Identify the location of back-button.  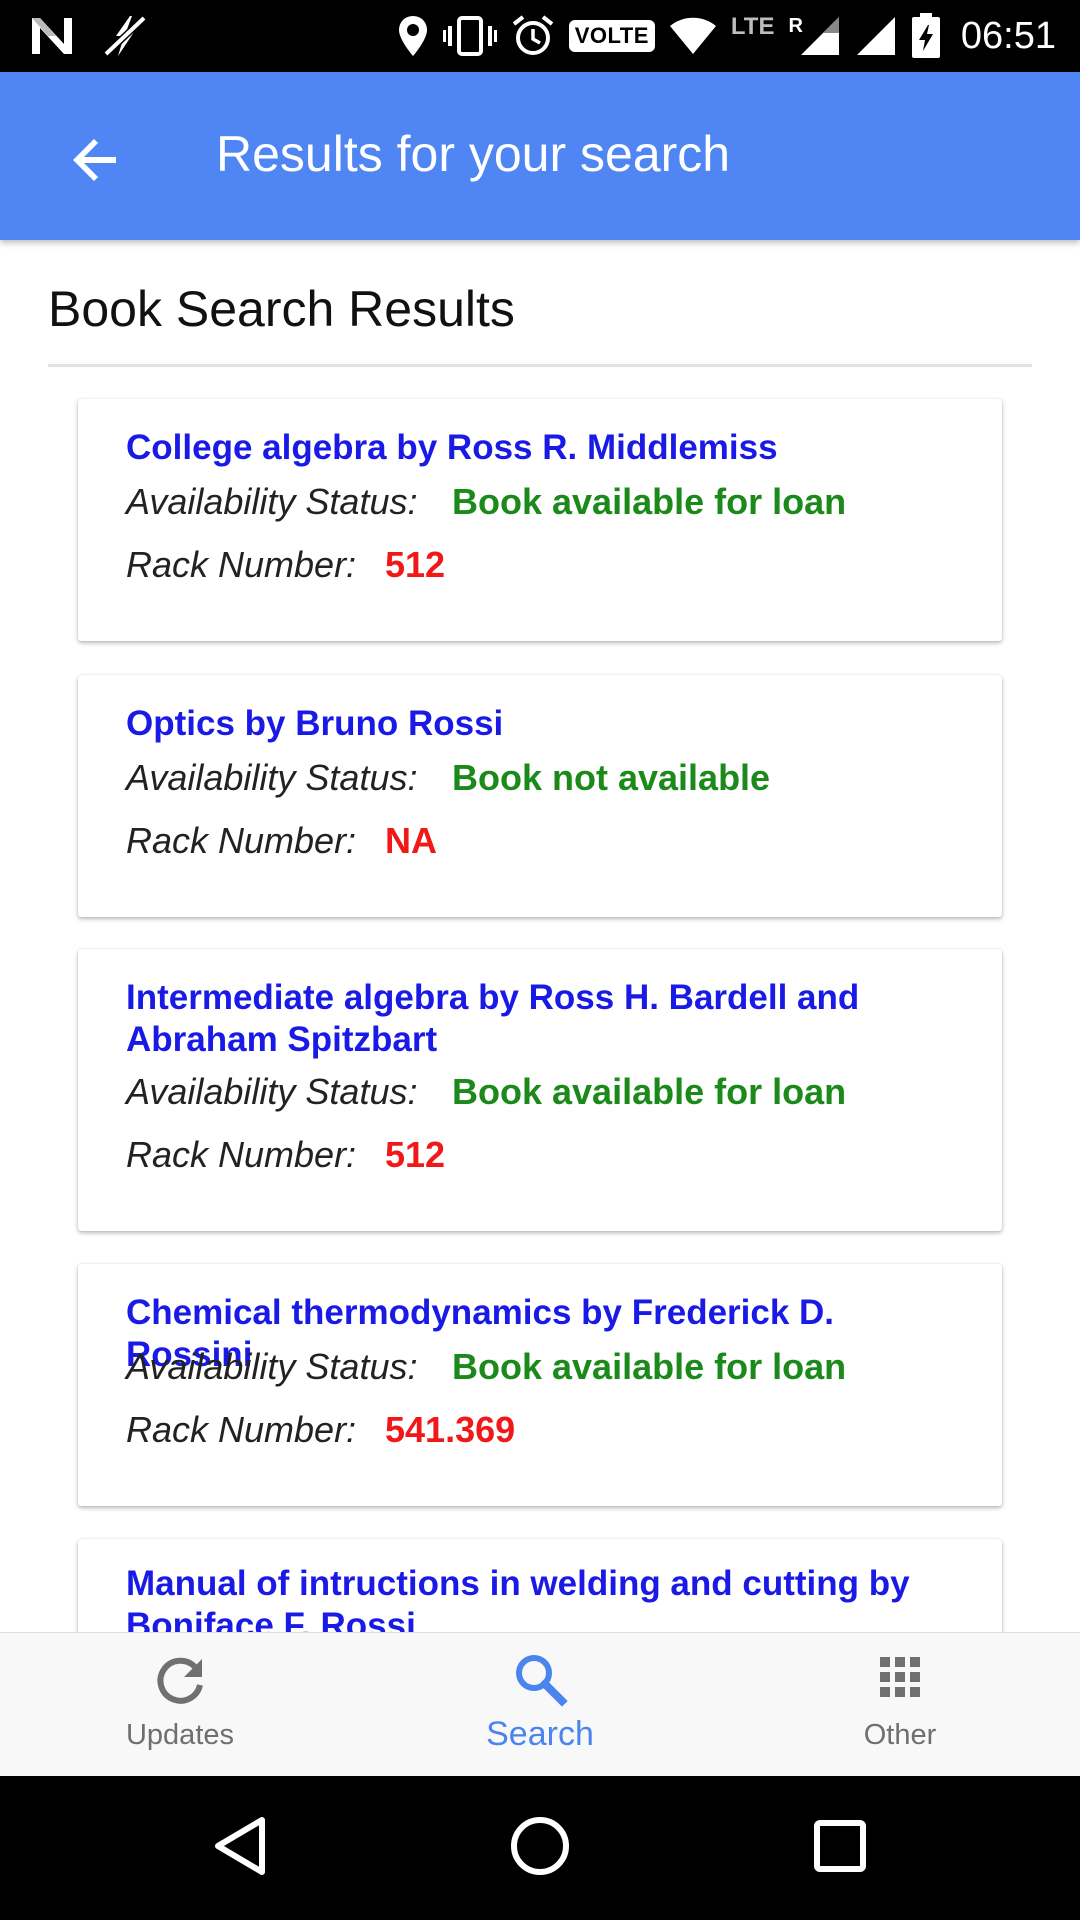
(96, 162).